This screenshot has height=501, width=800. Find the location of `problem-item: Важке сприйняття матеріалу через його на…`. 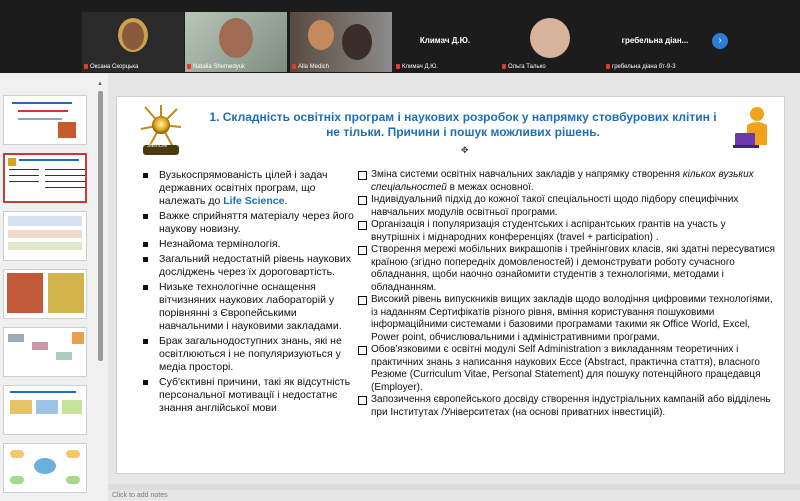

problem-item: Важке сприйняття матеріалу через його на… is located at coordinates (249, 223).